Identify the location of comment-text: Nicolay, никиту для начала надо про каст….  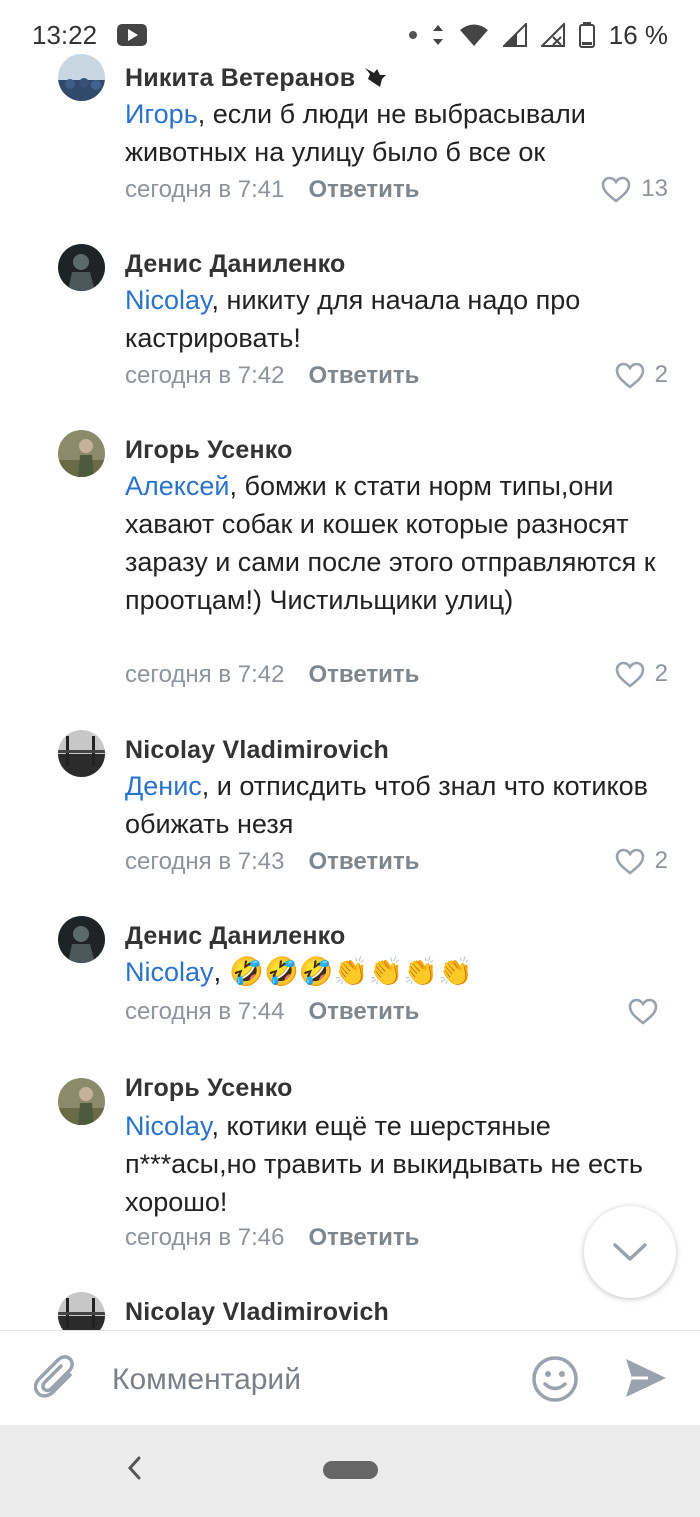
(395, 319).